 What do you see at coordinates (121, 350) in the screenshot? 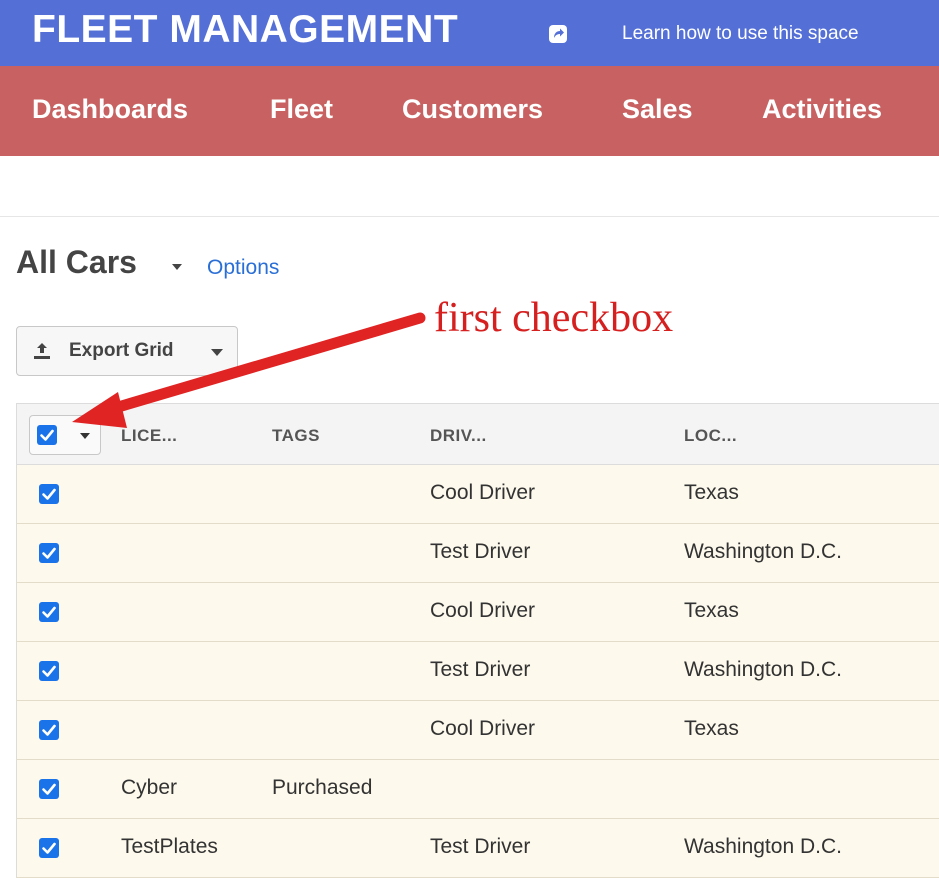
I see `export-grid-label: Export Grid` at bounding box center [121, 350].